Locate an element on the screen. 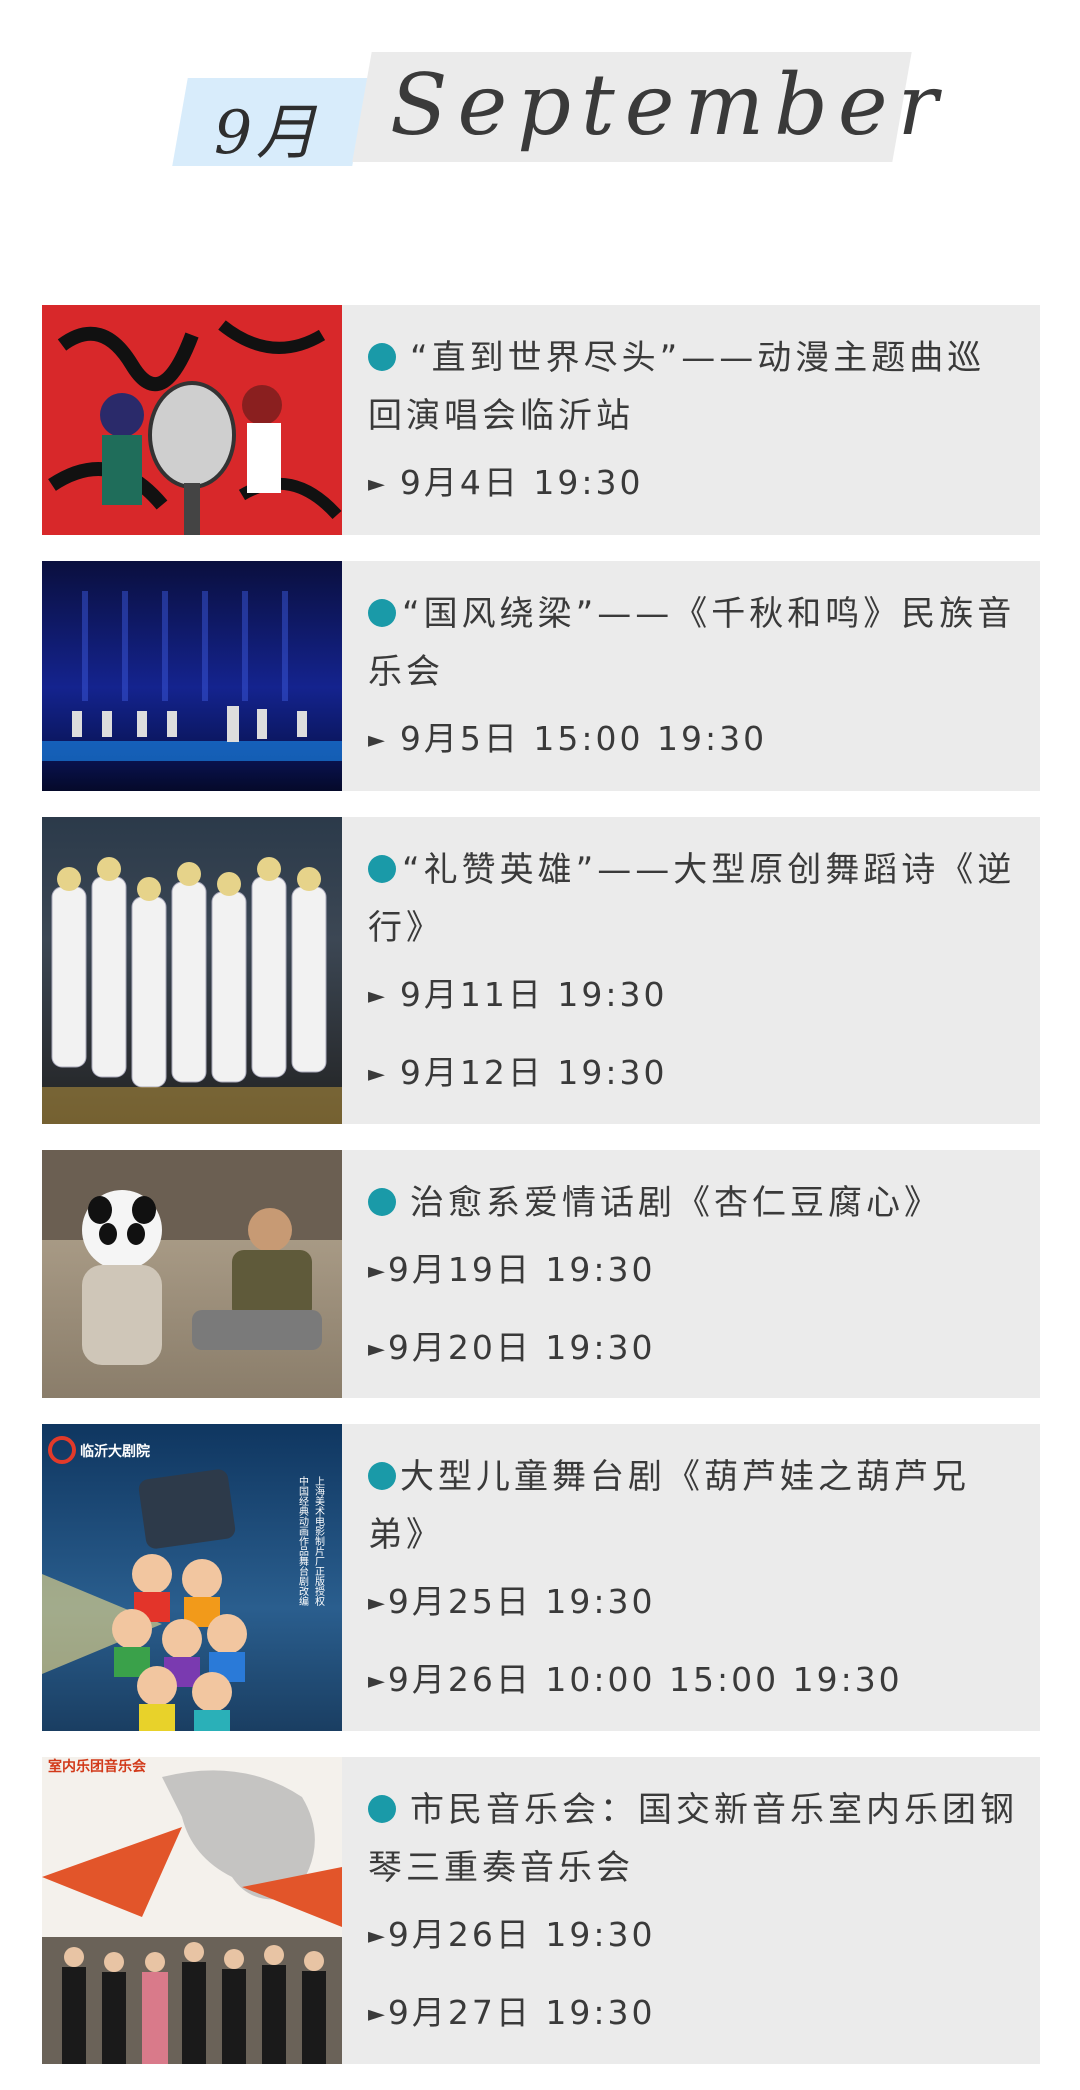  poster-banner-text: 室内乐团音乐会 is located at coordinates (97, 1766).